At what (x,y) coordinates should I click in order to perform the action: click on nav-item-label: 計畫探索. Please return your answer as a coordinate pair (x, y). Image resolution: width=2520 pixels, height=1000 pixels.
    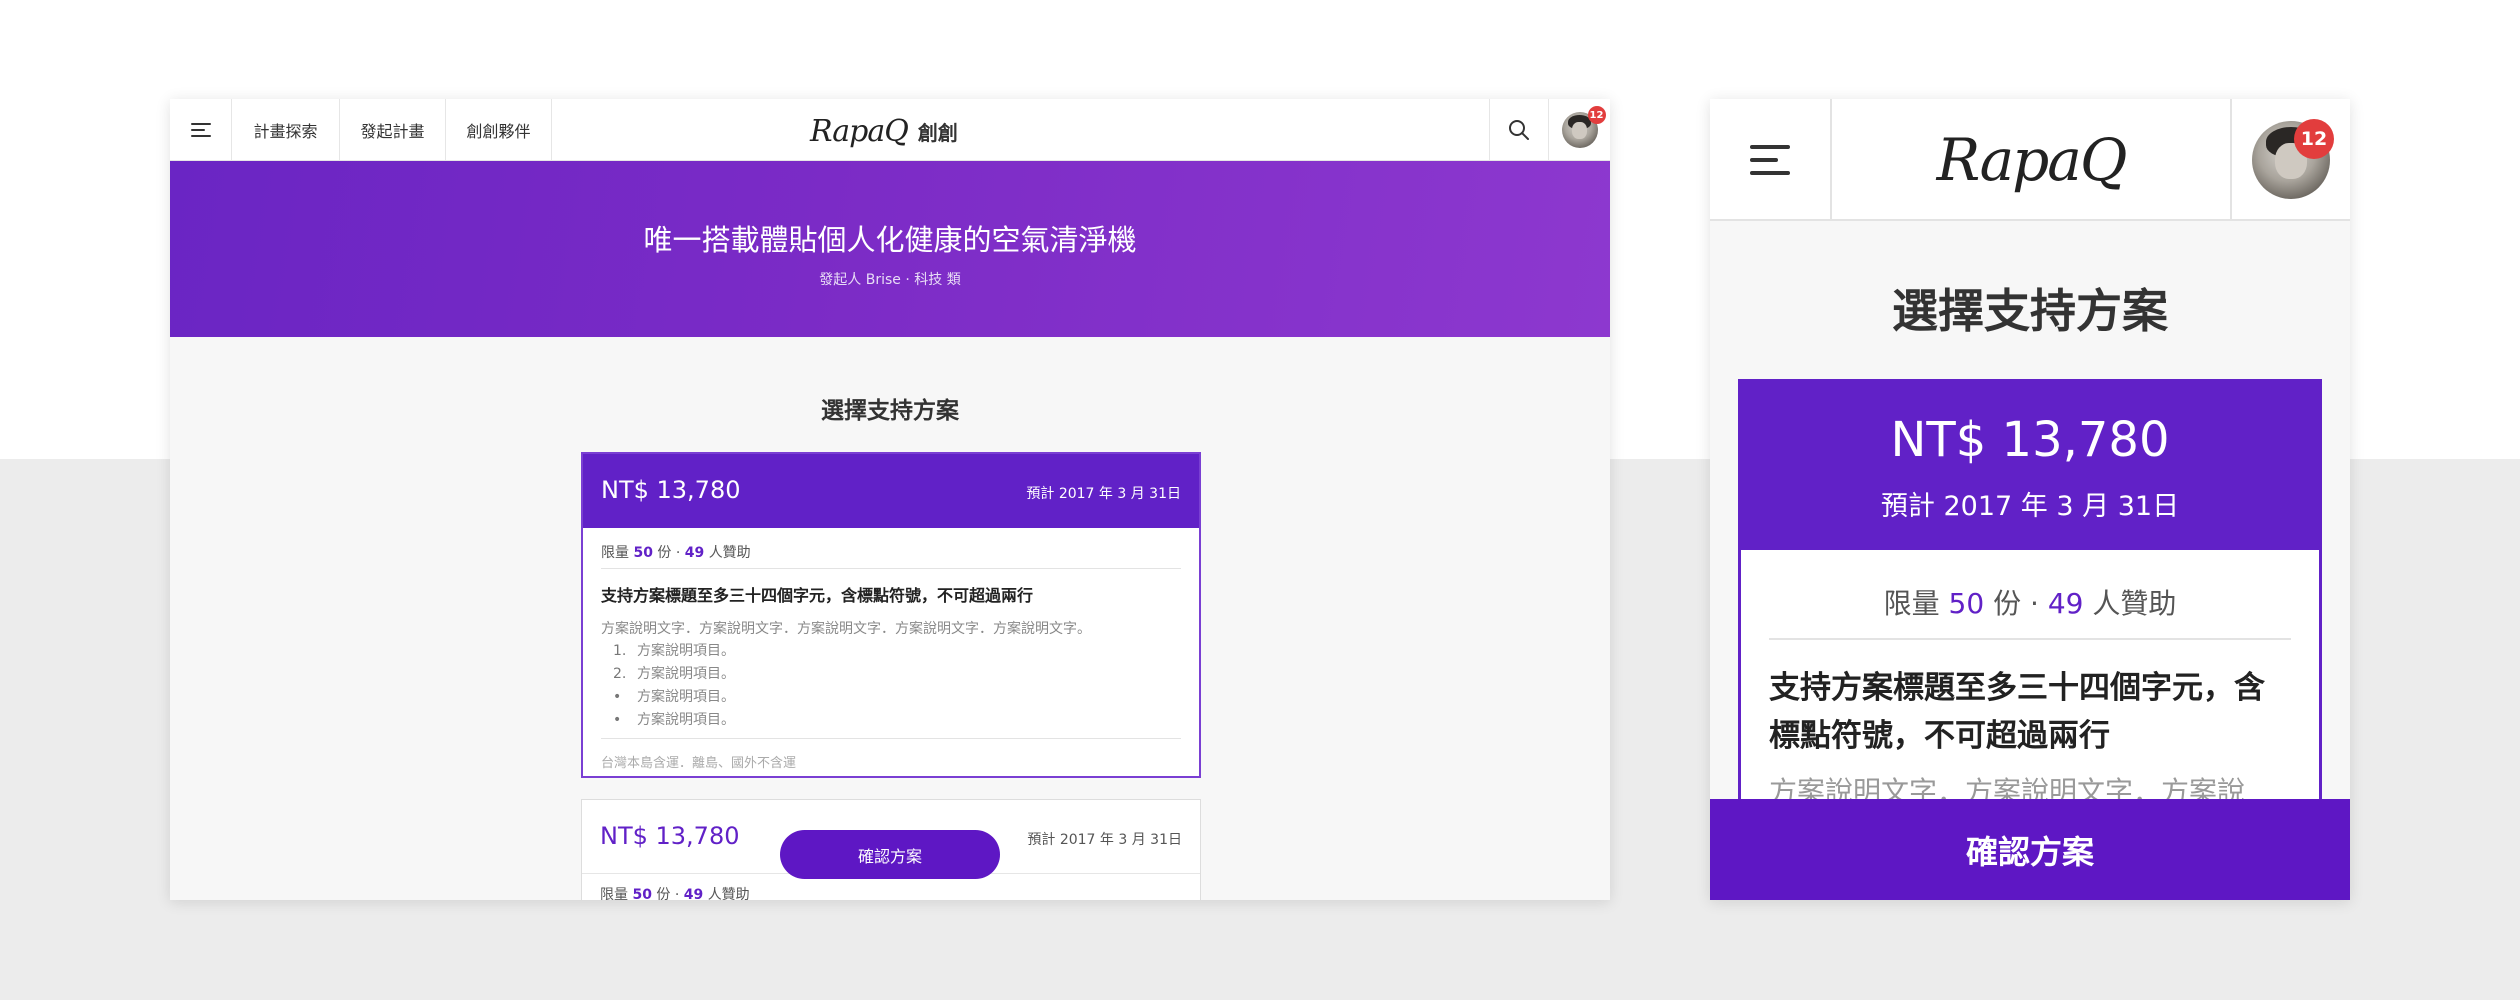
    Looking at the image, I should click on (285, 131).